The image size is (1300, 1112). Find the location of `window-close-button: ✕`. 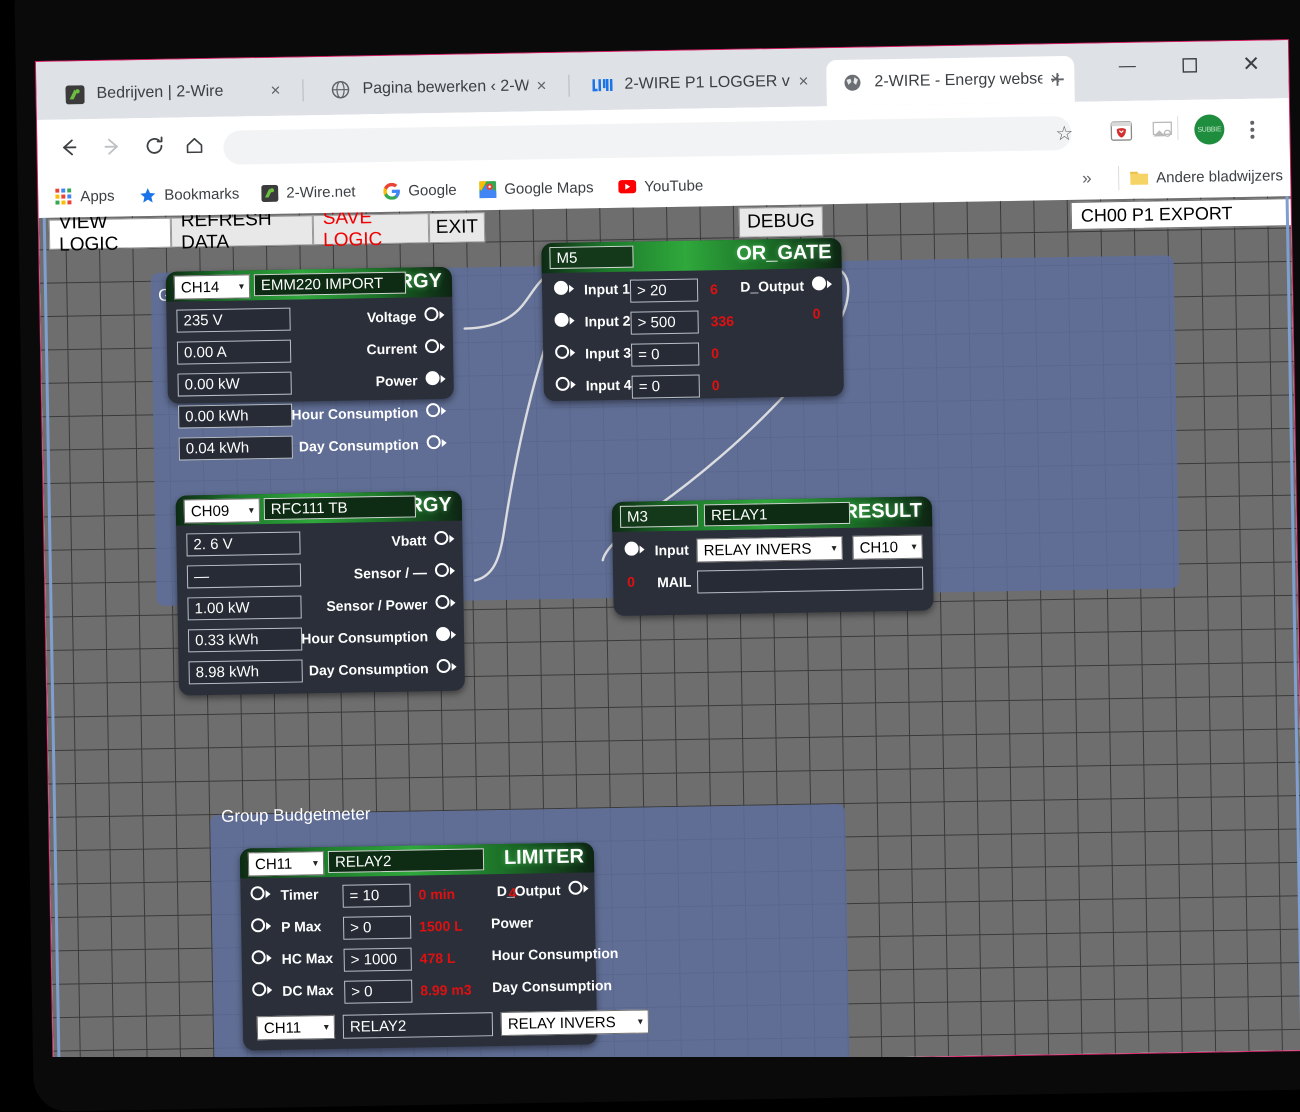

window-close-button: ✕ is located at coordinates (1251, 63).